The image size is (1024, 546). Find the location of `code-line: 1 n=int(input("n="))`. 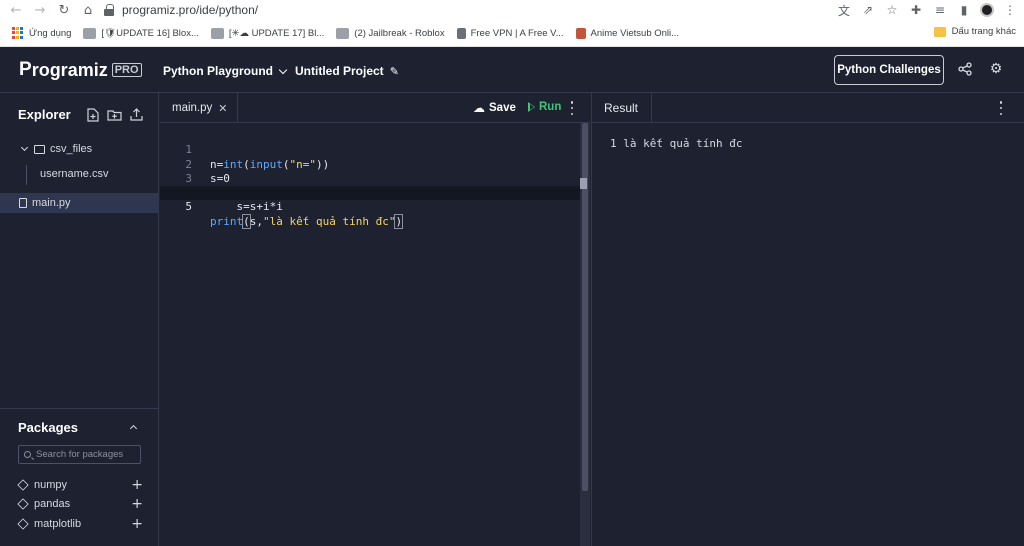

code-line: 1 n=int(input("n=")) is located at coordinates (370, 149).